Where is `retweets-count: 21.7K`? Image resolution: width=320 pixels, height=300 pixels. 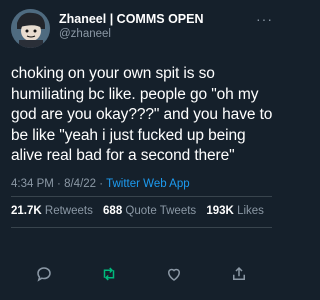
retweets-count: 21.7K is located at coordinates (26, 211).